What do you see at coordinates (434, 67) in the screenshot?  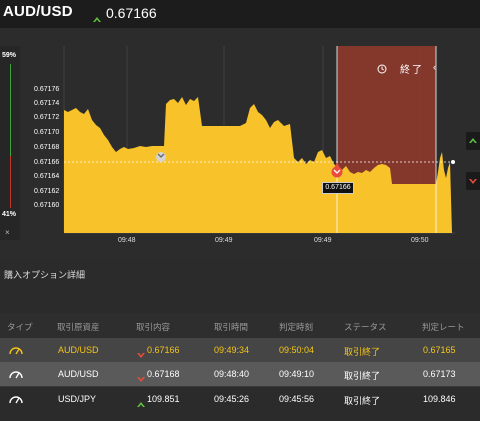 I see `chevron-left-icon: ‹` at bounding box center [434, 67].